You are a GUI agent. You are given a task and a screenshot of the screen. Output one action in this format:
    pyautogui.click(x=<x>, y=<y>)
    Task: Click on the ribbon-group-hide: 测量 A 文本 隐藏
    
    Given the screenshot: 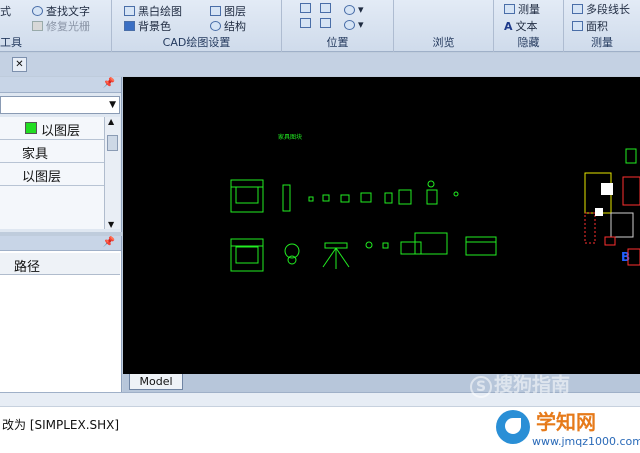 What is the action you would take?
    pyautogui.click(x=529, y=26)
    